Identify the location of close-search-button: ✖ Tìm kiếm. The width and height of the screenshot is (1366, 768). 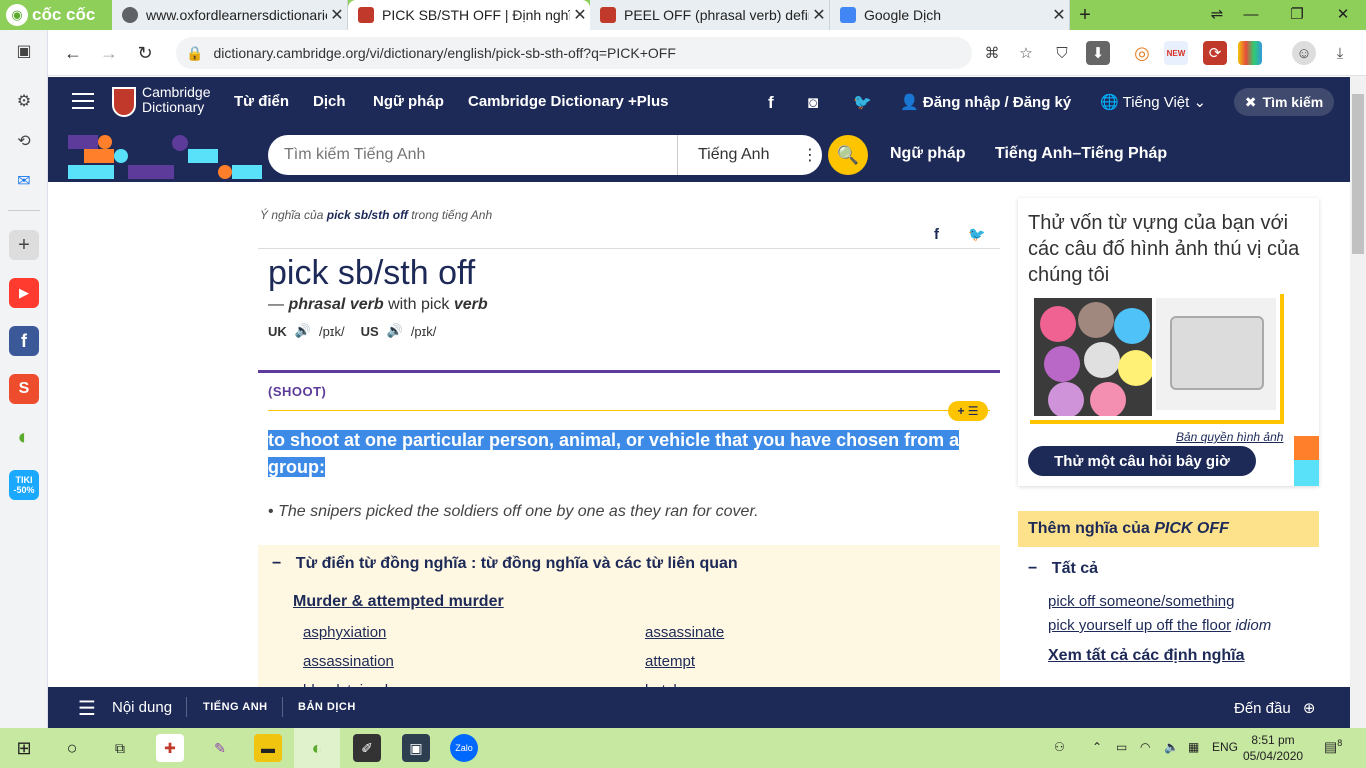
(1284, 102).